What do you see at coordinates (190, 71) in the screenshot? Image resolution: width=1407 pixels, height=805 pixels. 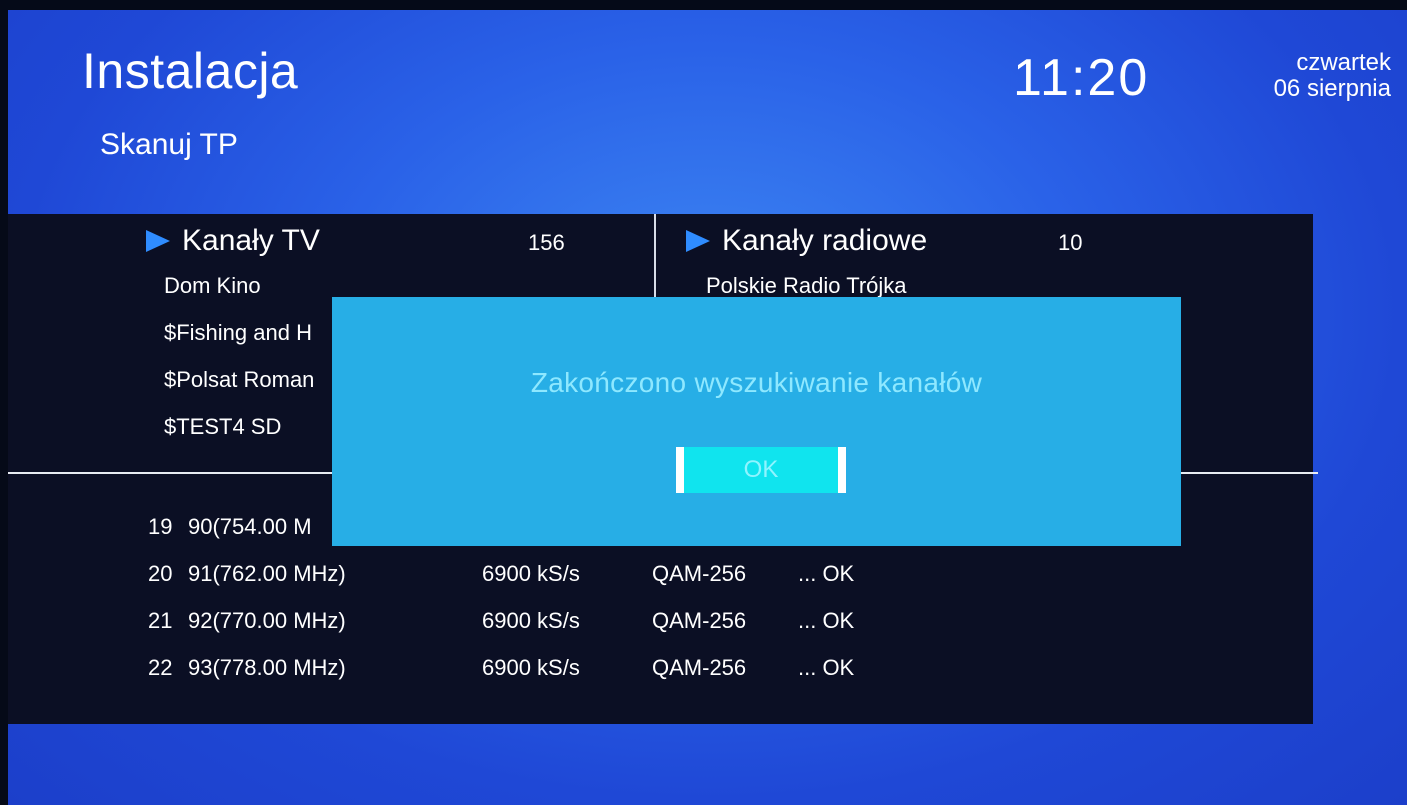 I see `page-title: Instalacja` at bounding box center [190, 71].